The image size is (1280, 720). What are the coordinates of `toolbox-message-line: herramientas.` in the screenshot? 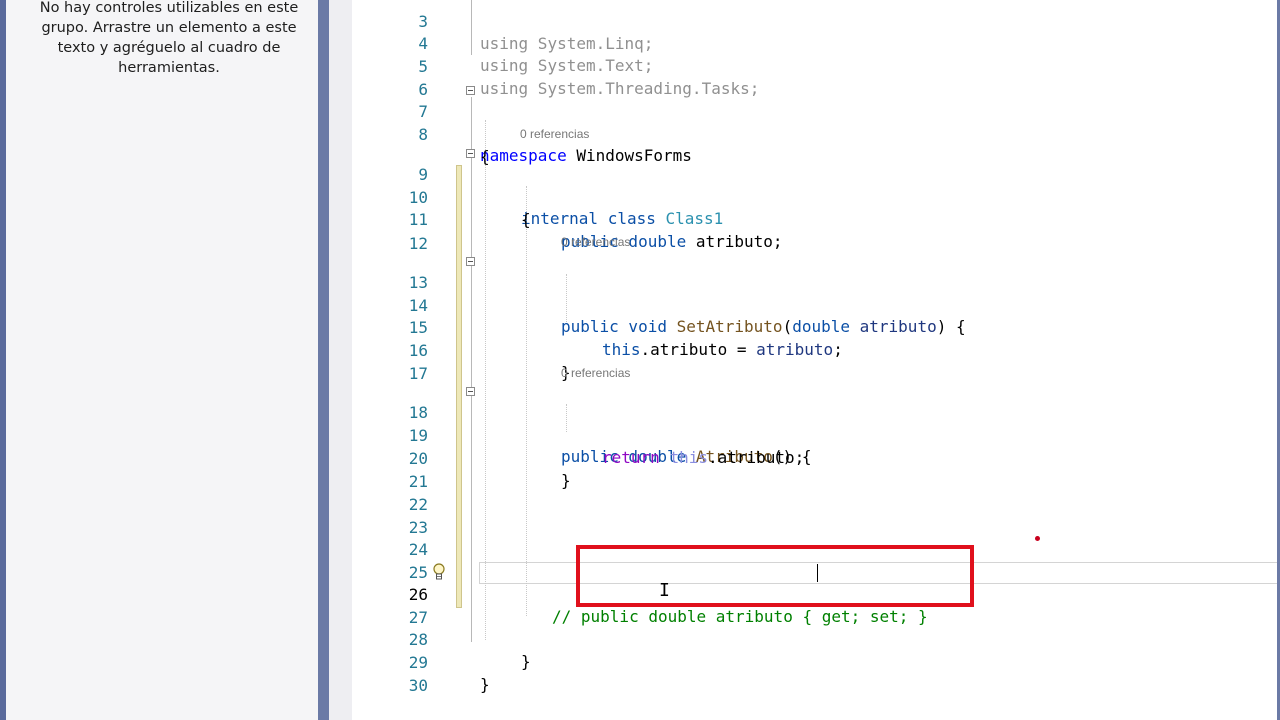 It's located at (169, 68).